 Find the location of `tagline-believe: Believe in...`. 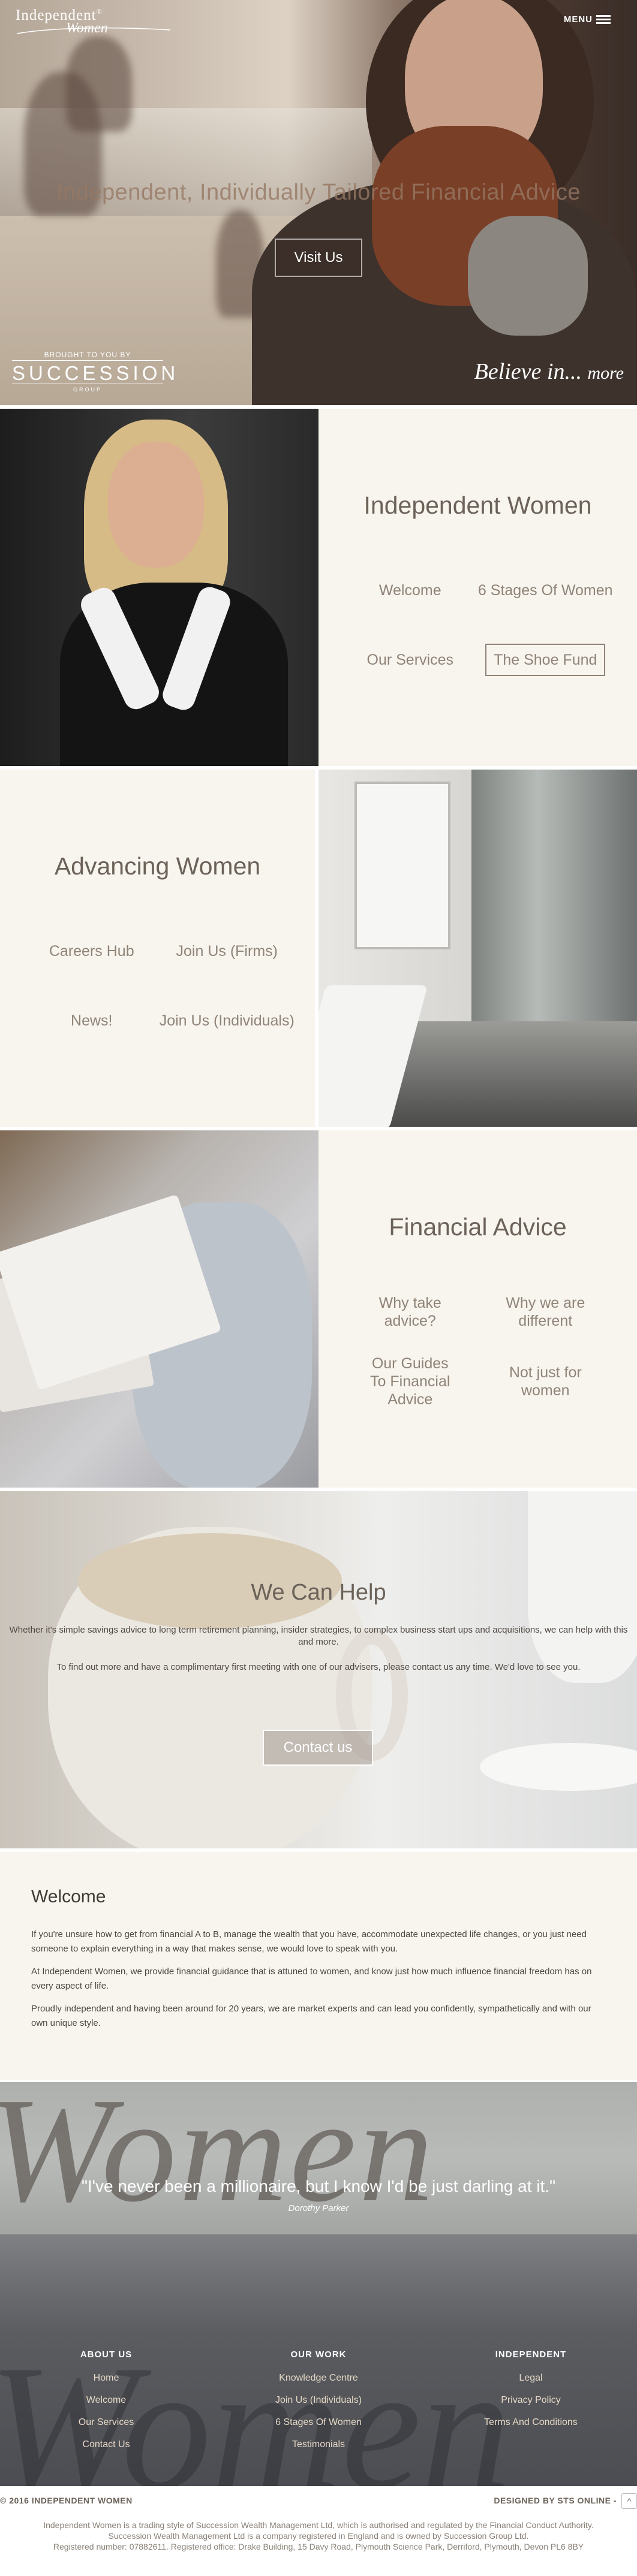

tagline-believe: Believe in... is located at coordinates (528, 372).